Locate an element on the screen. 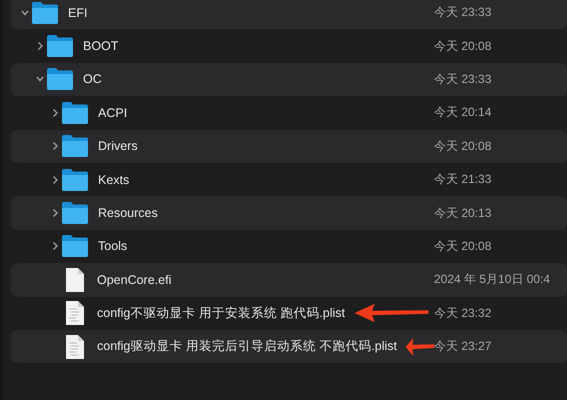  file-name: Tools is located at coordinates (113, 246).